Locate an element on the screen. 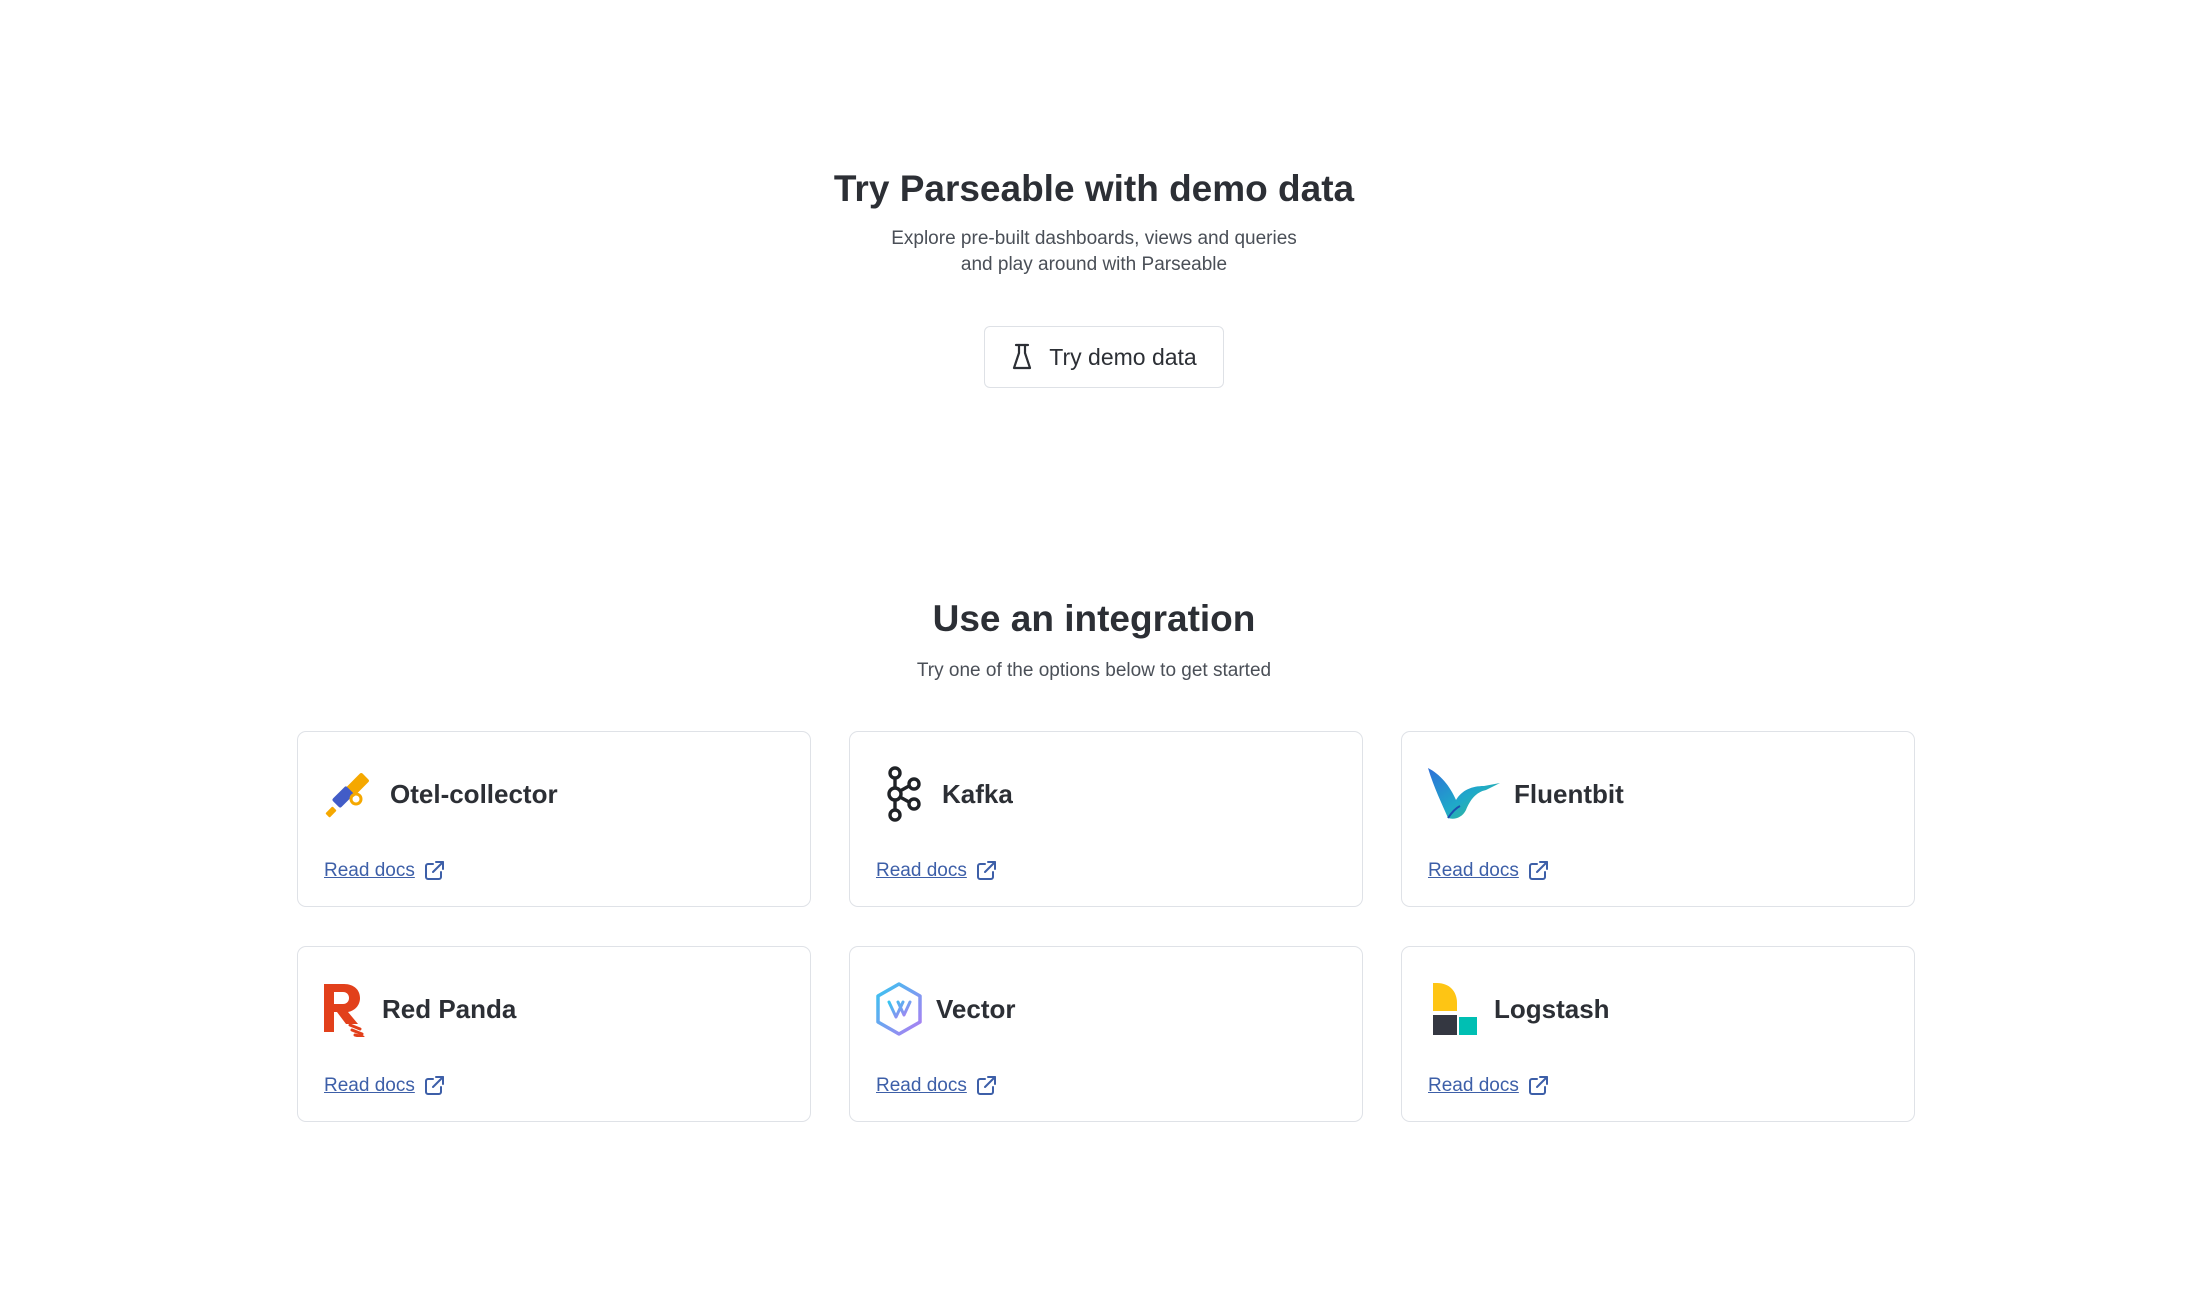 This screenshot has width=2188, height=1298. card-header: Red Panda is located at coordinates (419, 1009).